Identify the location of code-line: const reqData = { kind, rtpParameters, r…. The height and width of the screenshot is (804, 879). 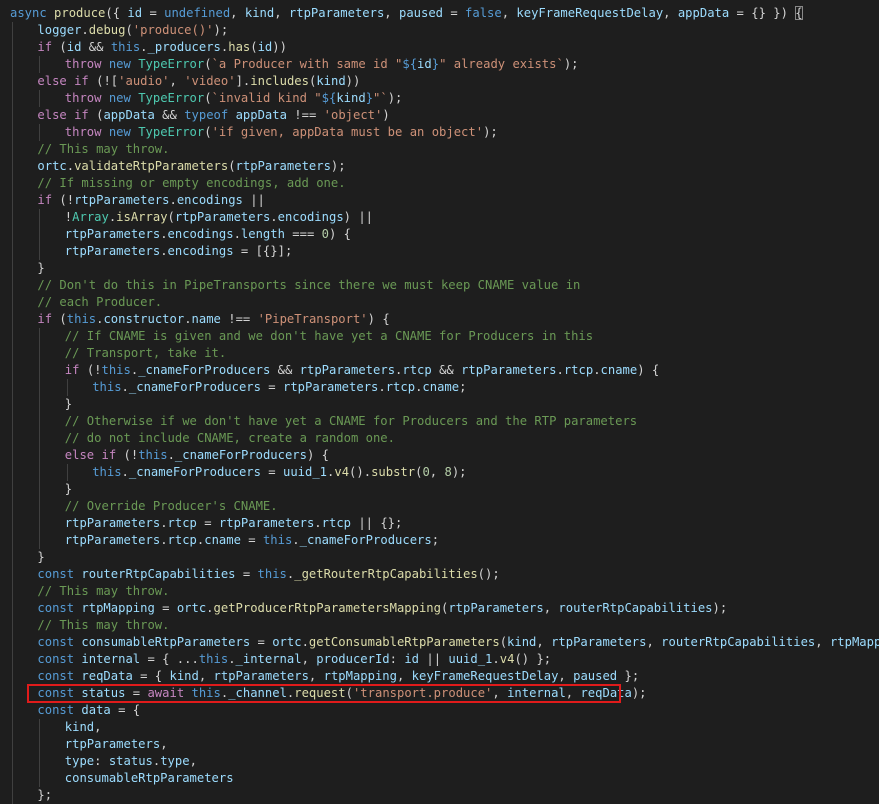
(338, 676).